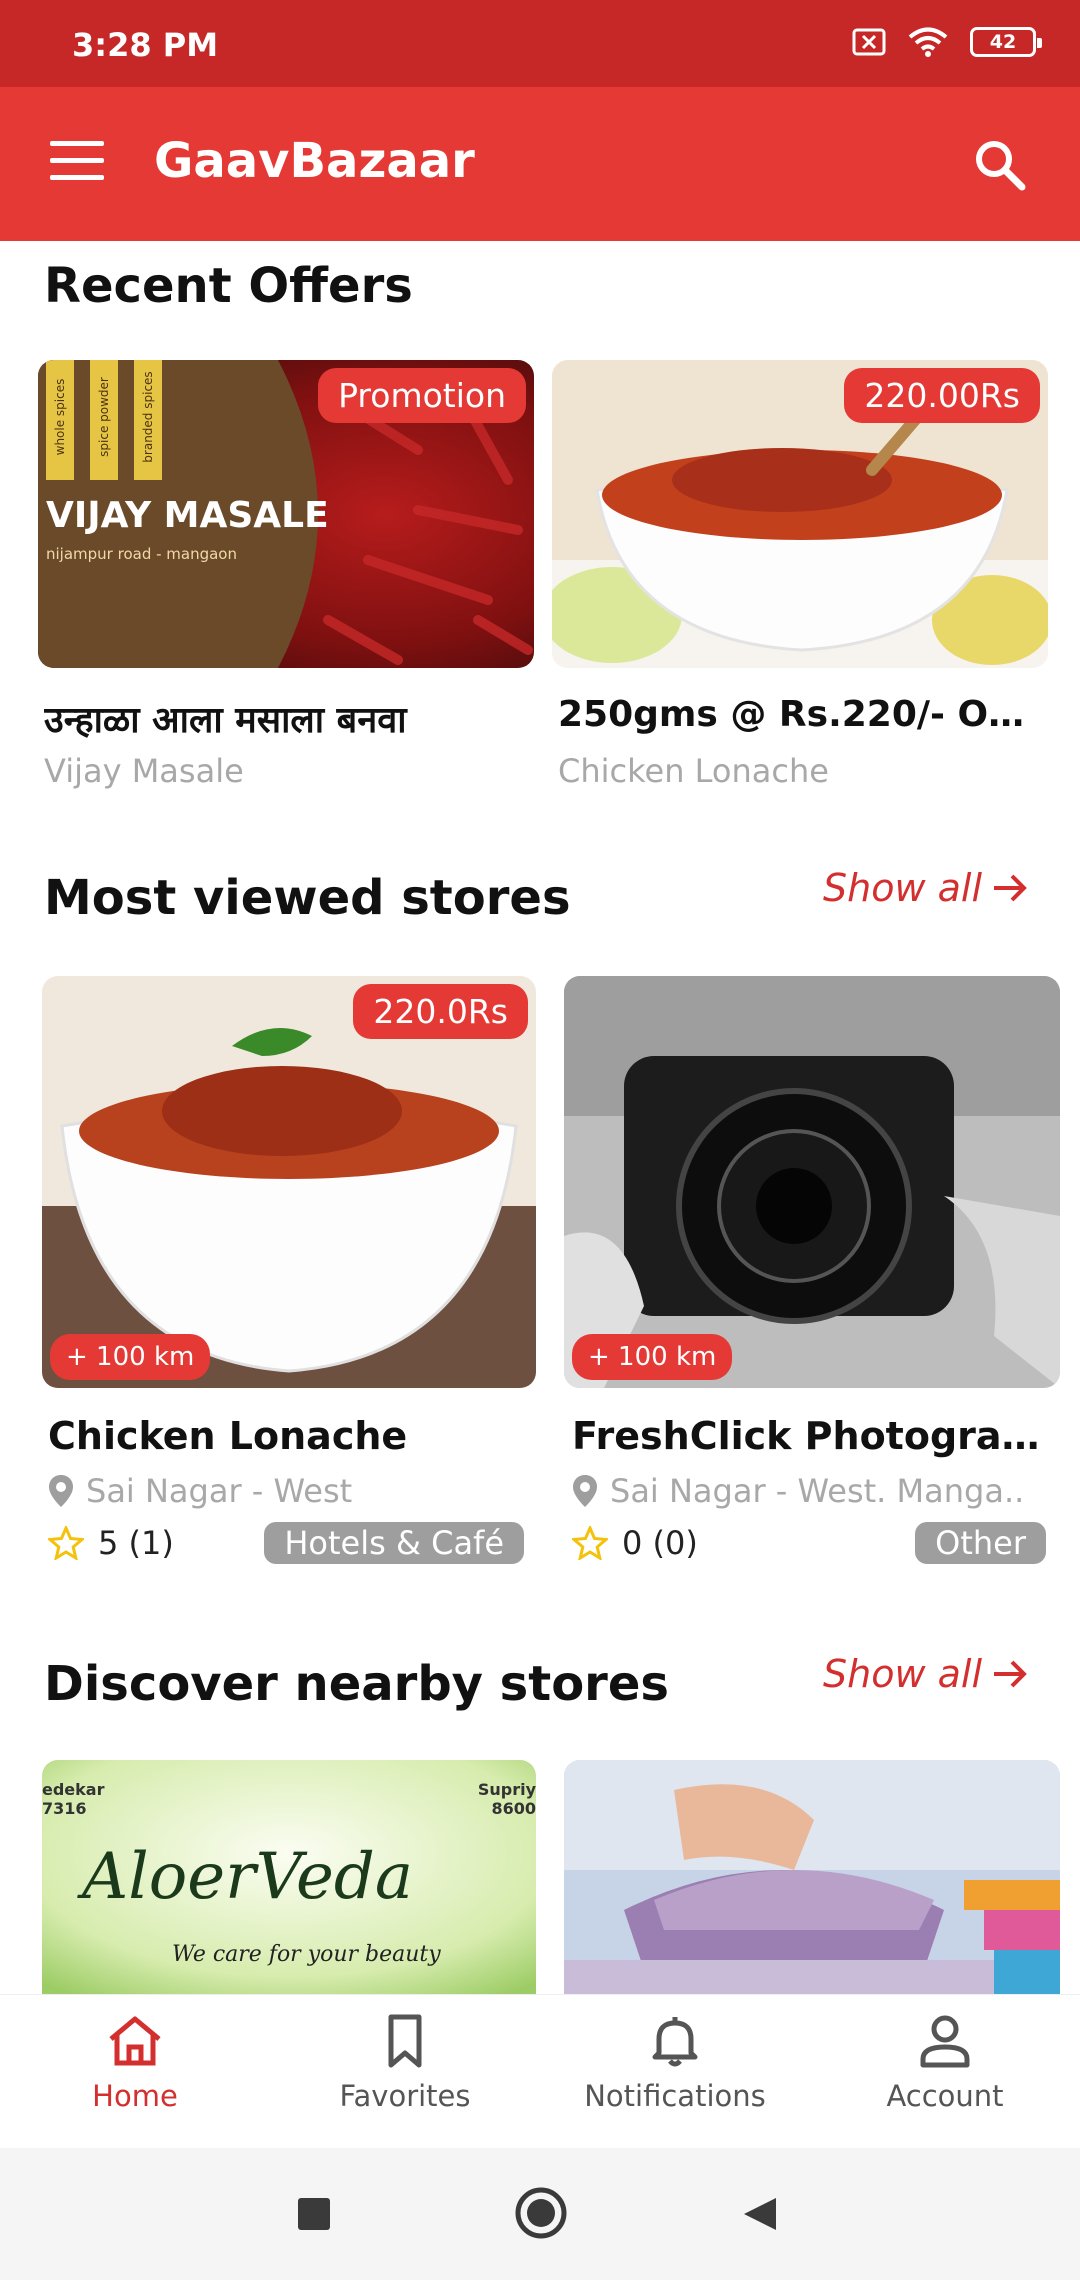  I want to click on camera-photo-image, so click(812, 1182).